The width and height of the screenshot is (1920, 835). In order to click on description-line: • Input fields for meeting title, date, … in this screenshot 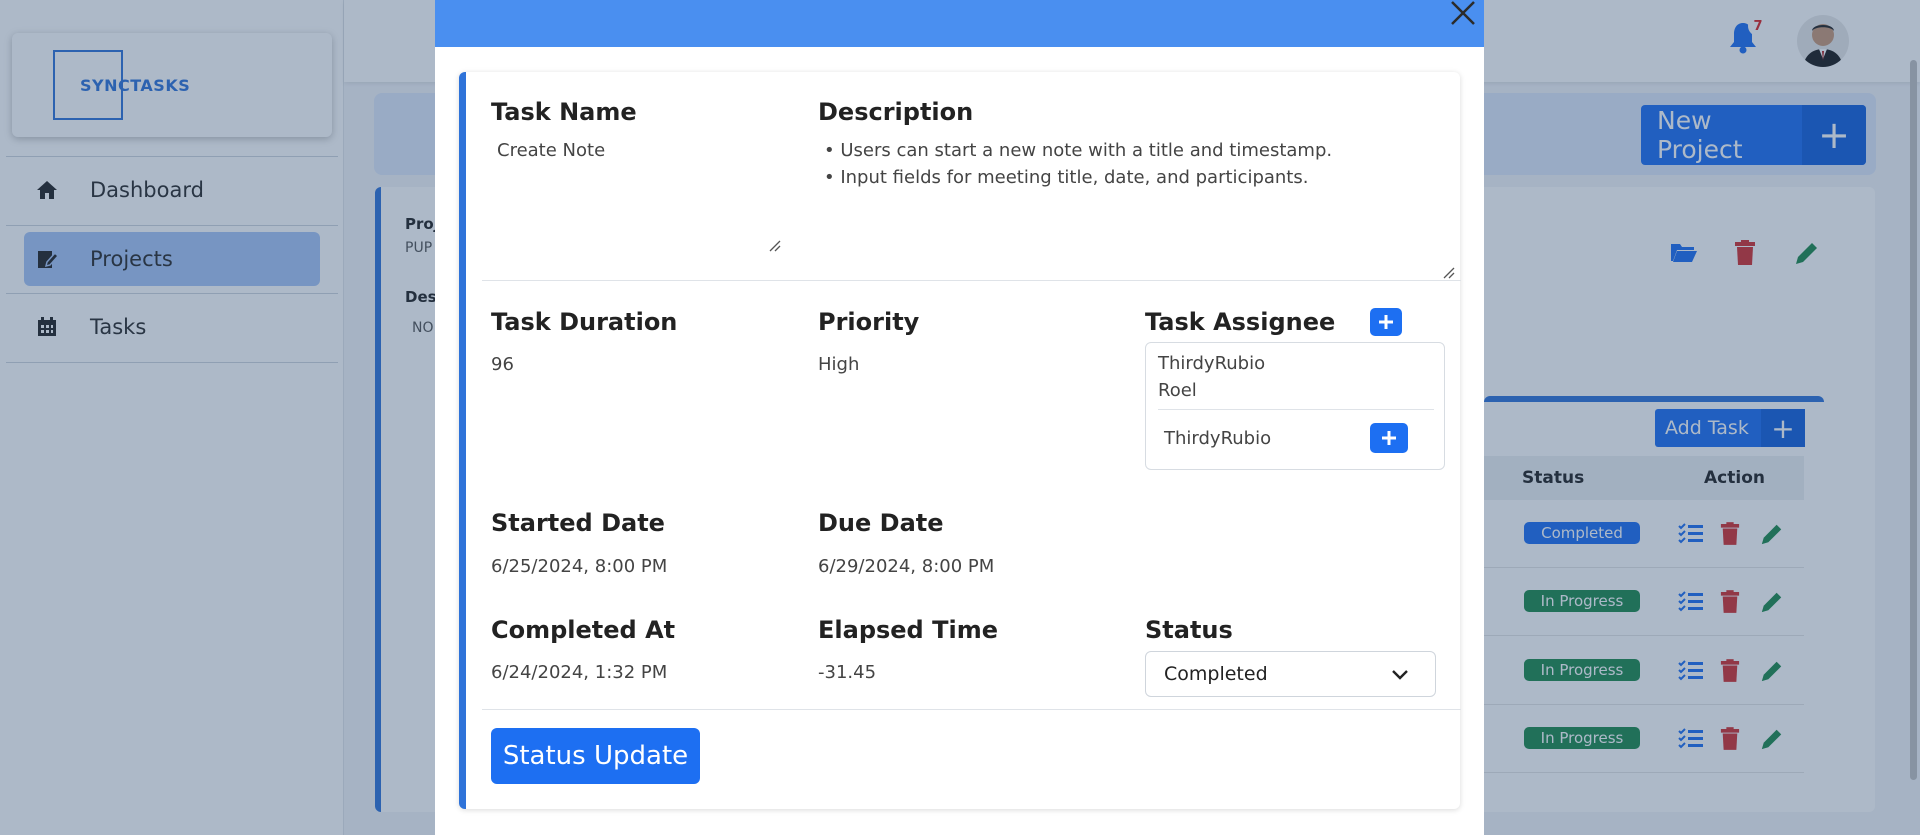, I will do `click(1066, 177)`.